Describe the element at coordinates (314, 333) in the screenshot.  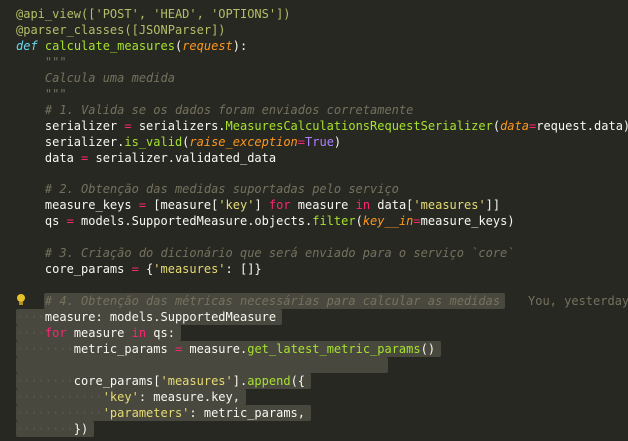
I see `code-line: ····for measure in qs:` at that location.